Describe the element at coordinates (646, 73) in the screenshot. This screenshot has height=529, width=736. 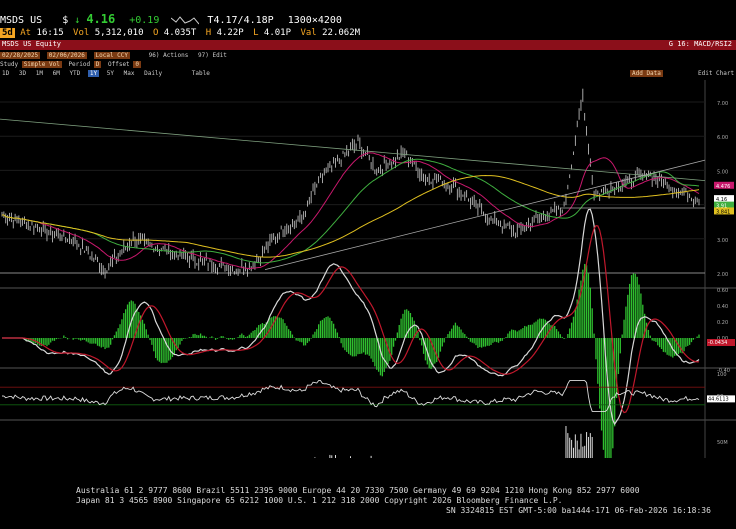
I see `add-data-button: Add Data` at that location.